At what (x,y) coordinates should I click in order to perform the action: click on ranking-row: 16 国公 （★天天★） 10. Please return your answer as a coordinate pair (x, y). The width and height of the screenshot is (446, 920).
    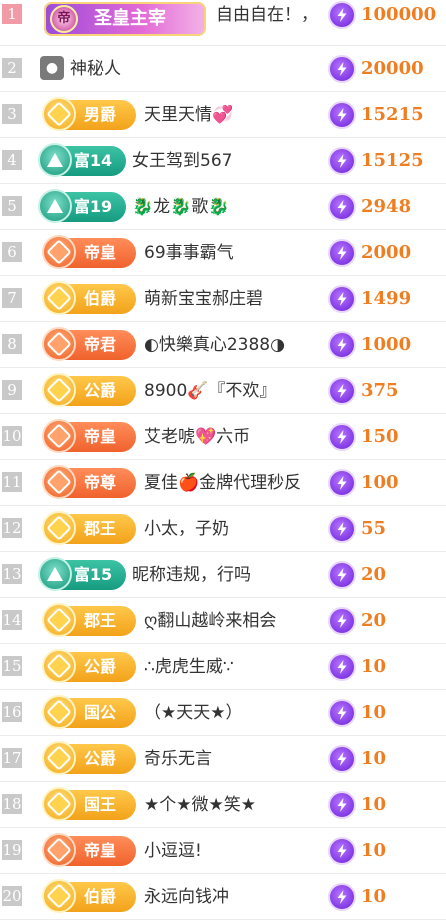
    Looking at the image, I should click on (223, 713).